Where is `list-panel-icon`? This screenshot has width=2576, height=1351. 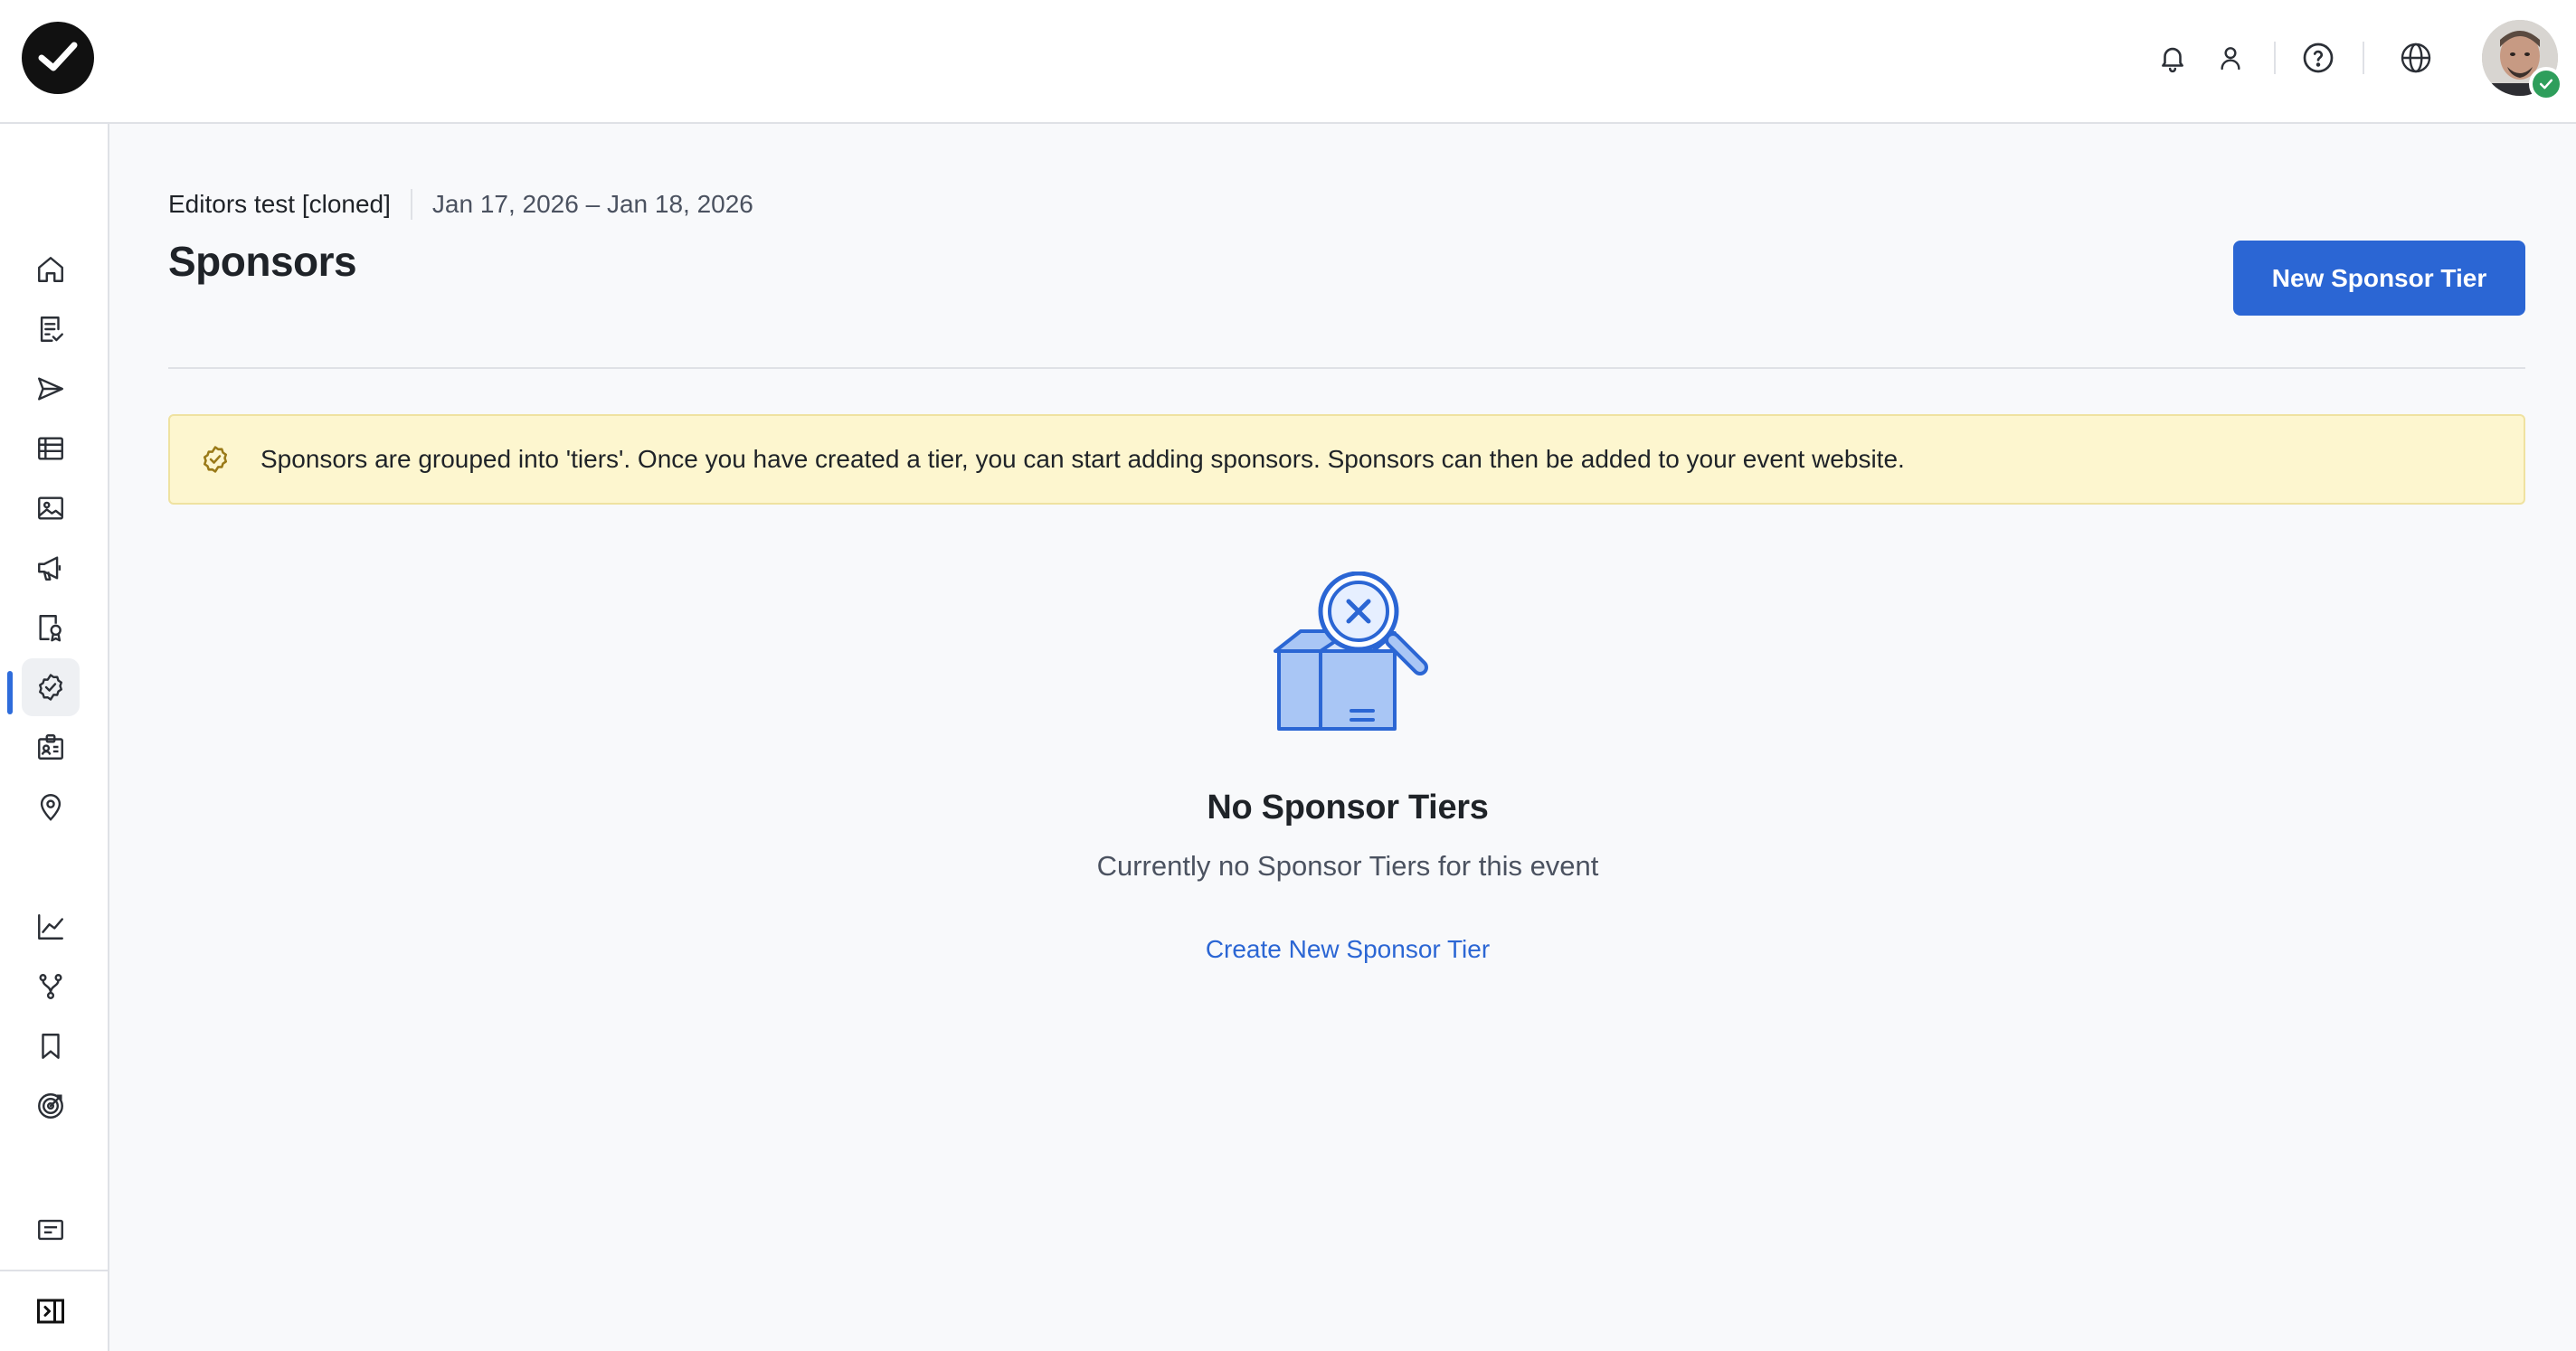 list-panel-icon is located at coordinates (50, 449).